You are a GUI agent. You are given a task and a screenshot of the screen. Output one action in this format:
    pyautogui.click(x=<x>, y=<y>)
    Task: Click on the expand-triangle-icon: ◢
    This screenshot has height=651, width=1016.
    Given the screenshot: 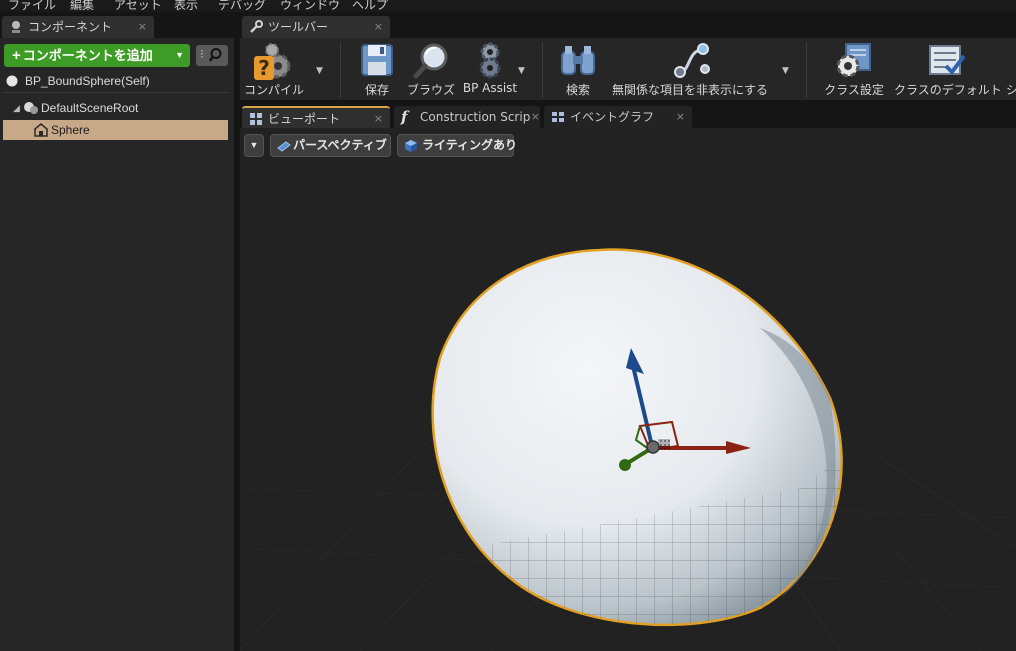 What is the action you would take?
    pyautogui.click(x=16, y=108)
    